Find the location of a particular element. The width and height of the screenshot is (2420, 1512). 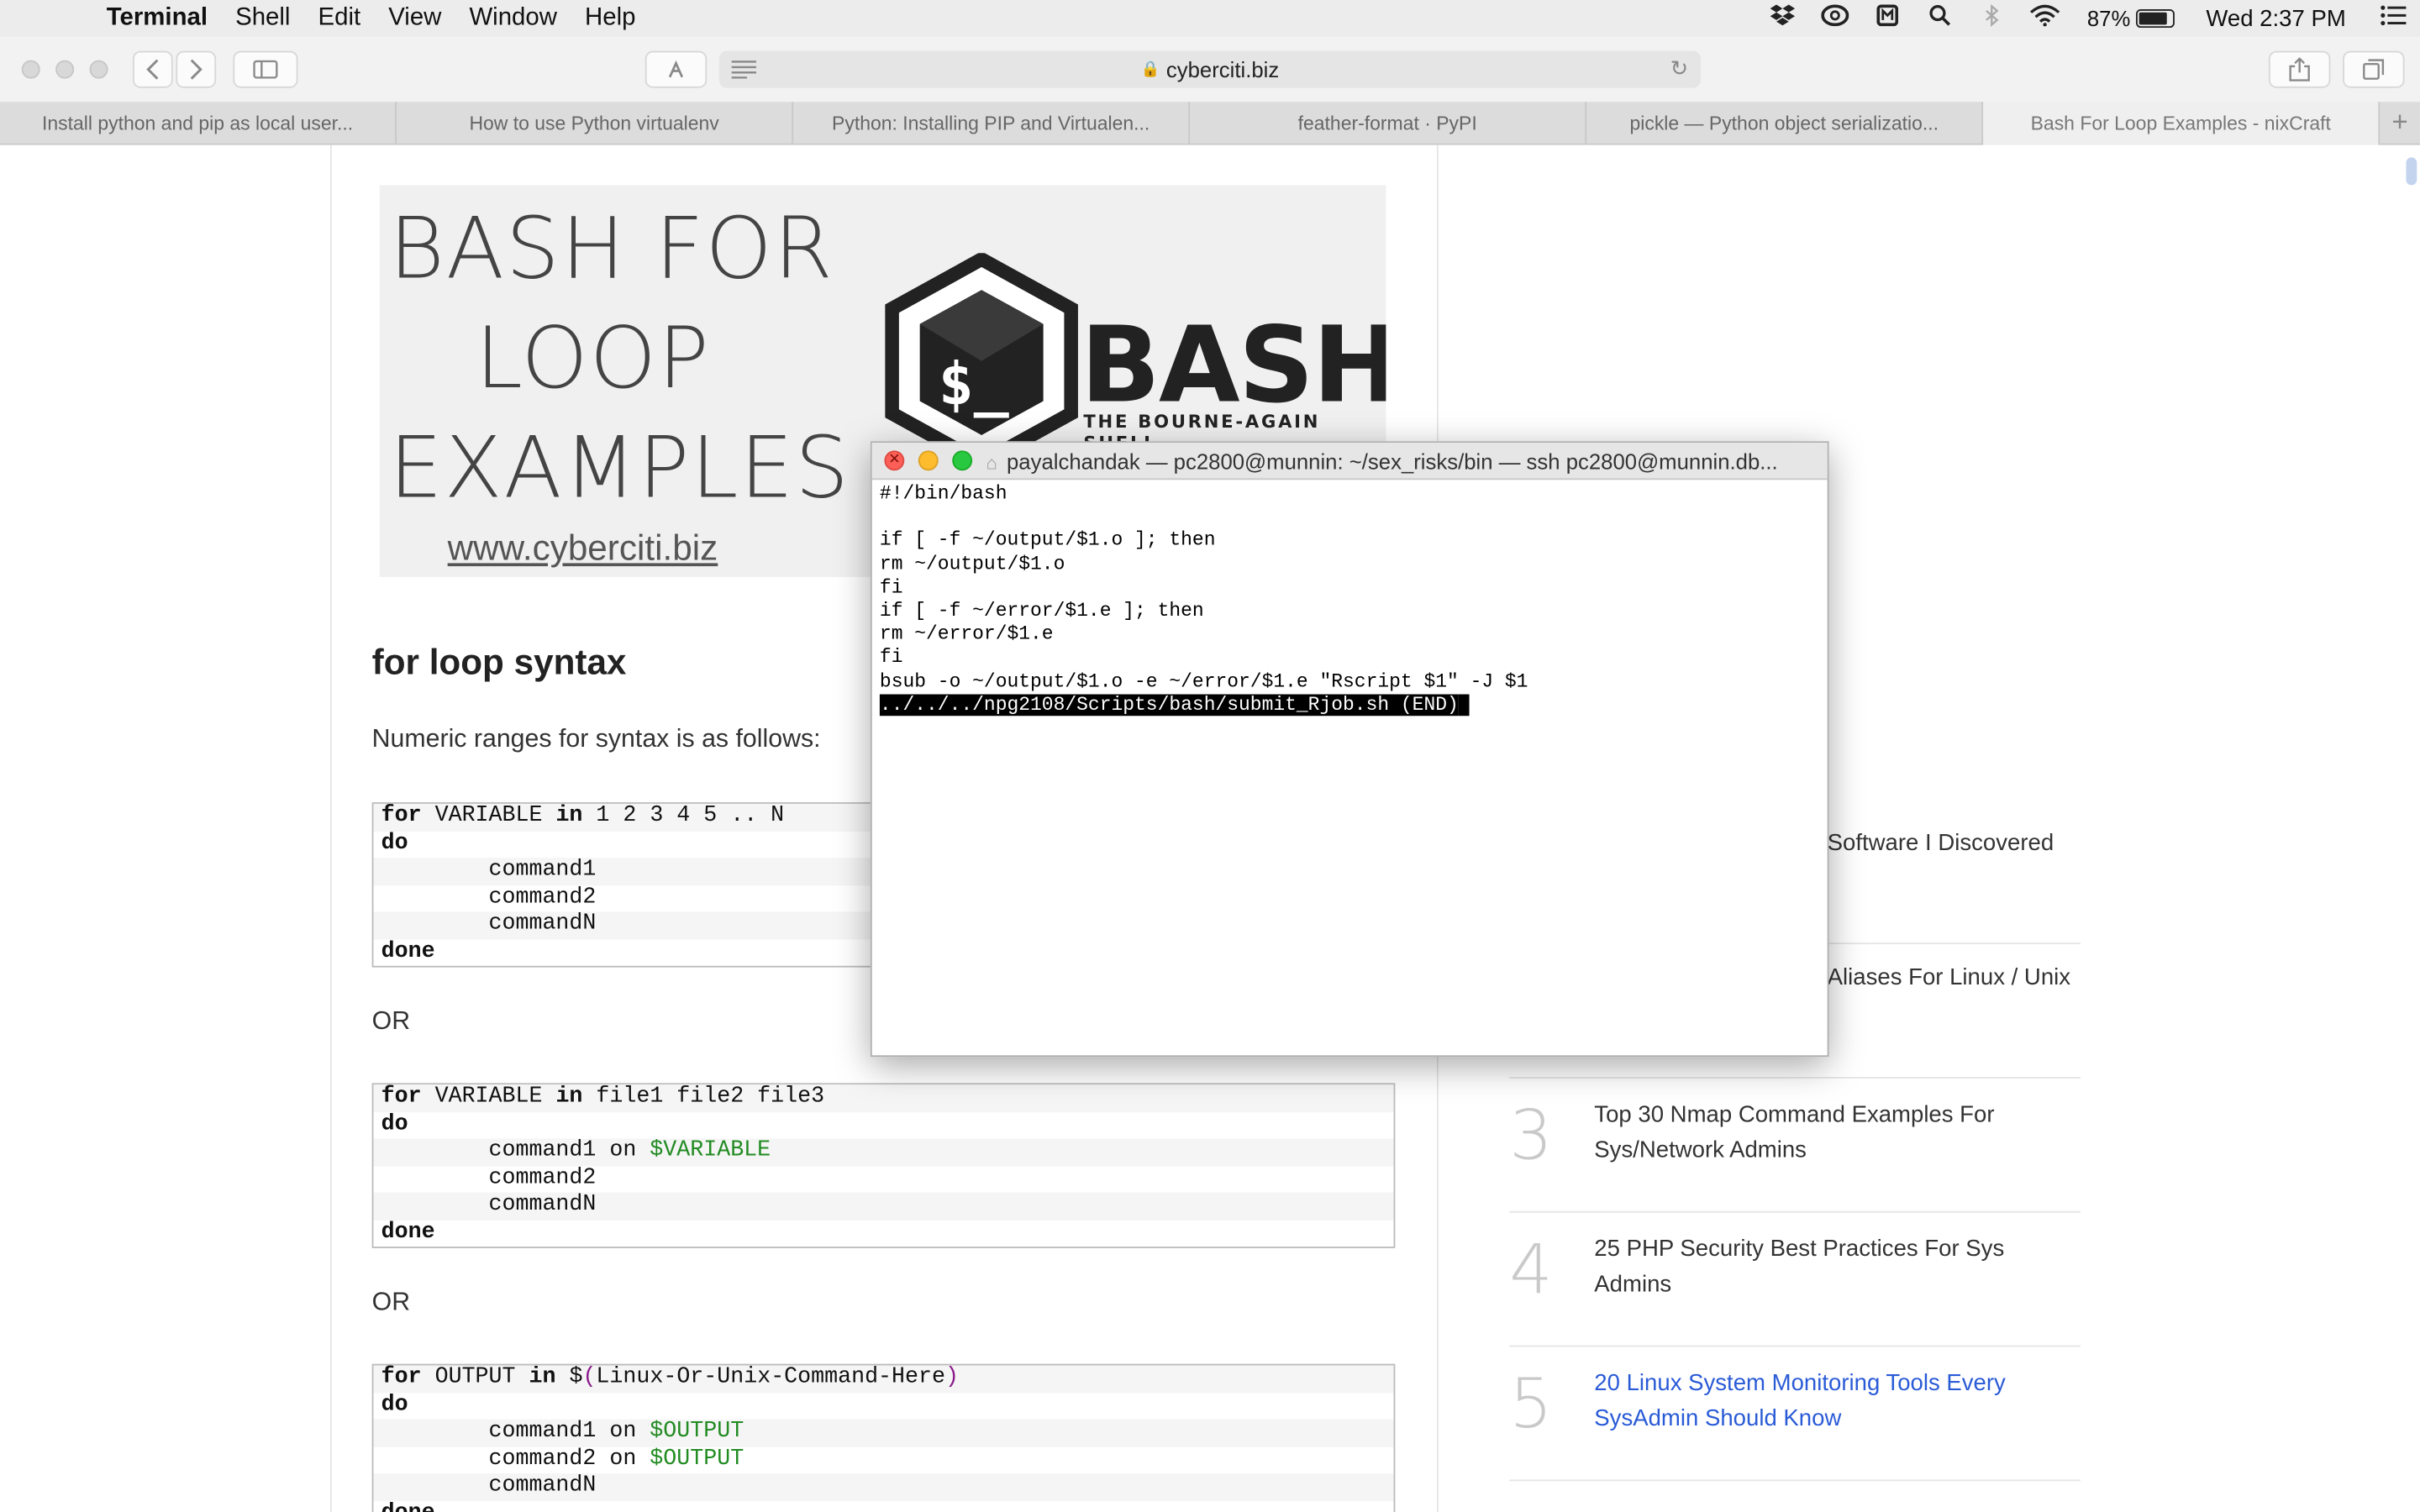

menu-clock: Wed 2:37 PM is located at coordinates (2279, 18).